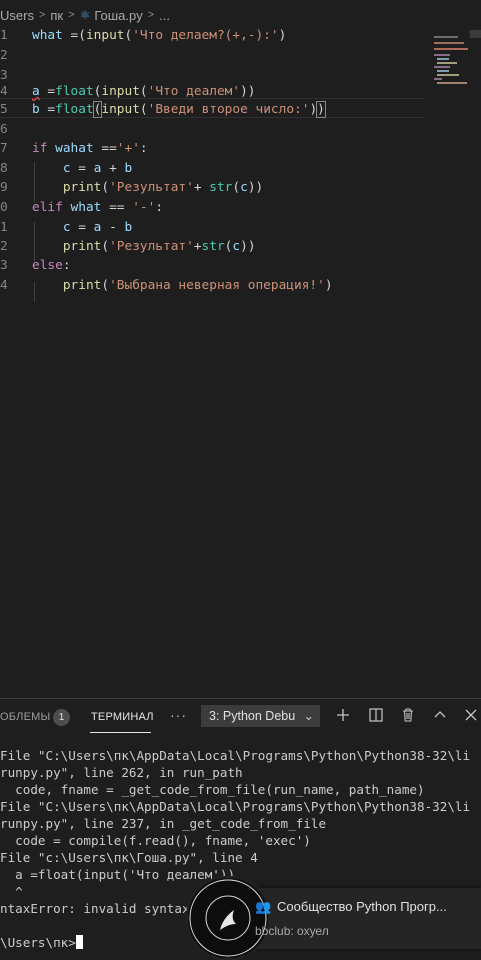  Describe the element at coordinates (38, 942) in the screenshot. I see `terminal-prompt: \Users\пк>` at that location.